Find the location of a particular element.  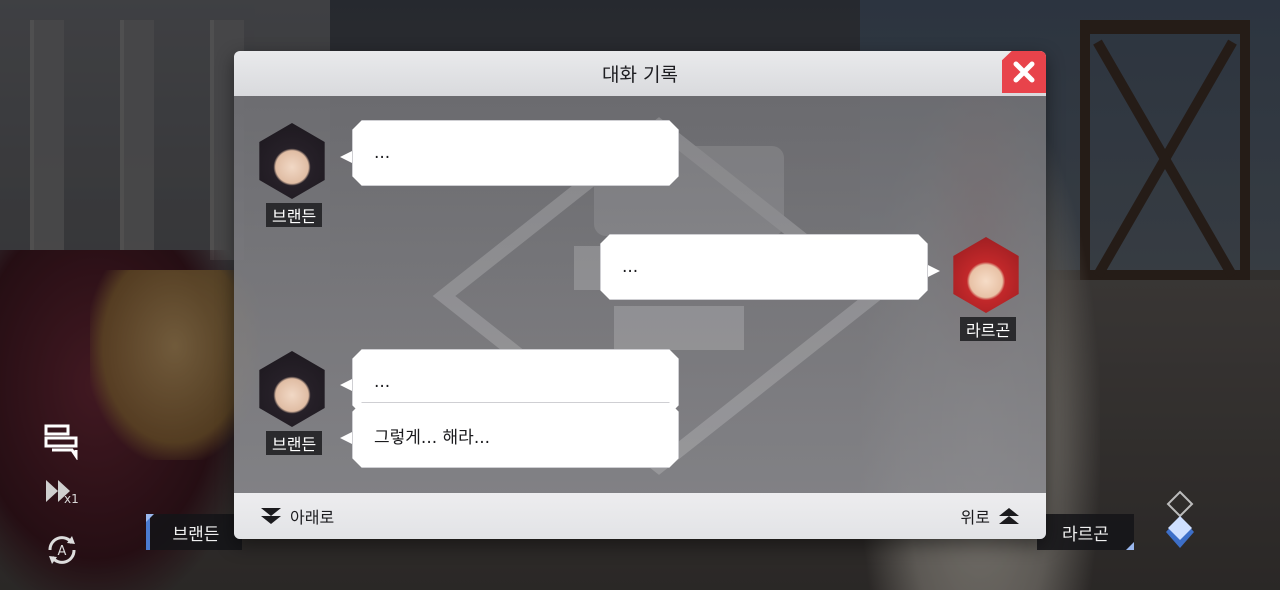

scroll-up-button: 위로 is located at coordinates (990, 516).